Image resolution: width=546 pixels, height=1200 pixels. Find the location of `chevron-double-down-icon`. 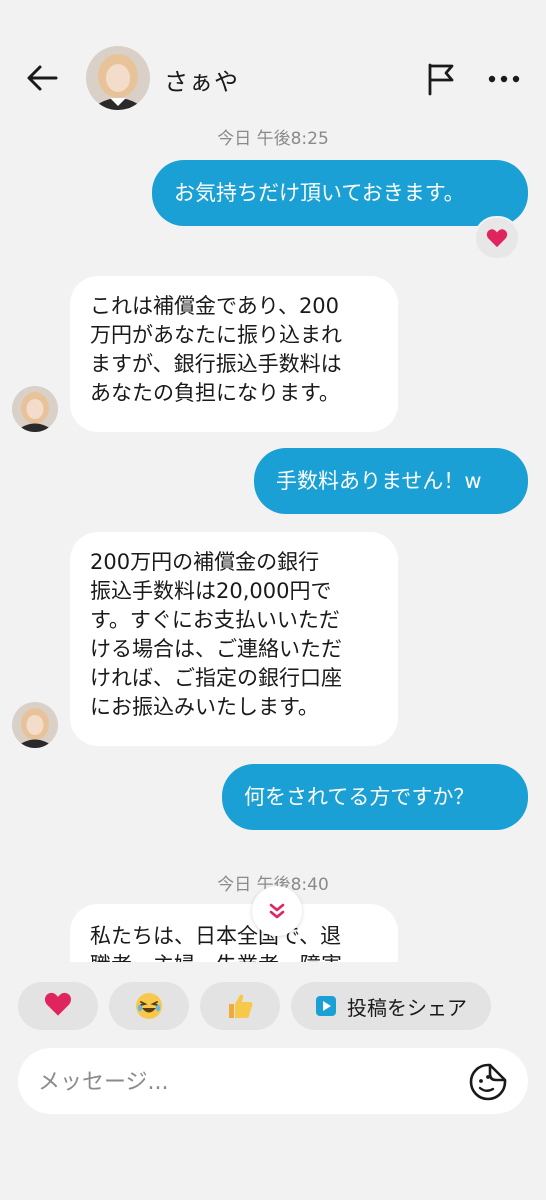

chevron-double-down-icon is located at coordinates (277, 911).